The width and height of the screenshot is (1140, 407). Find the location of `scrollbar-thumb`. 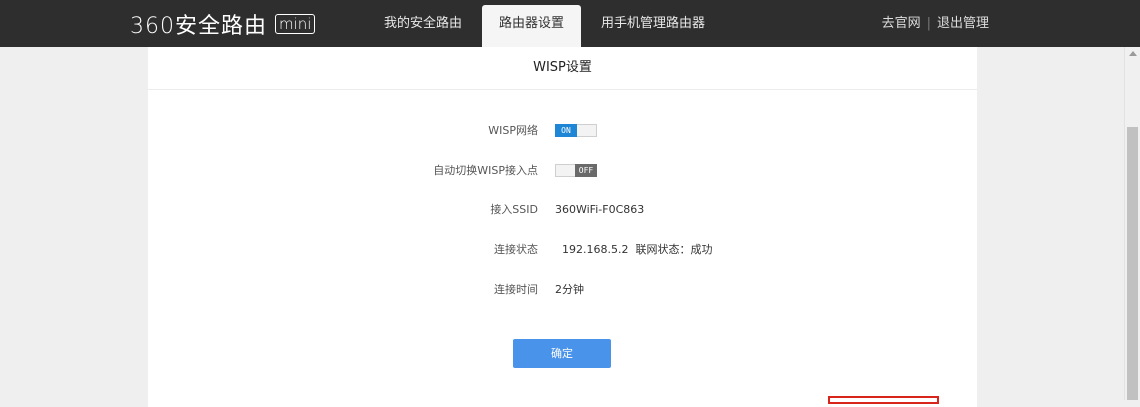

scrollbar-thumb is located at coordinates (1132, 263).